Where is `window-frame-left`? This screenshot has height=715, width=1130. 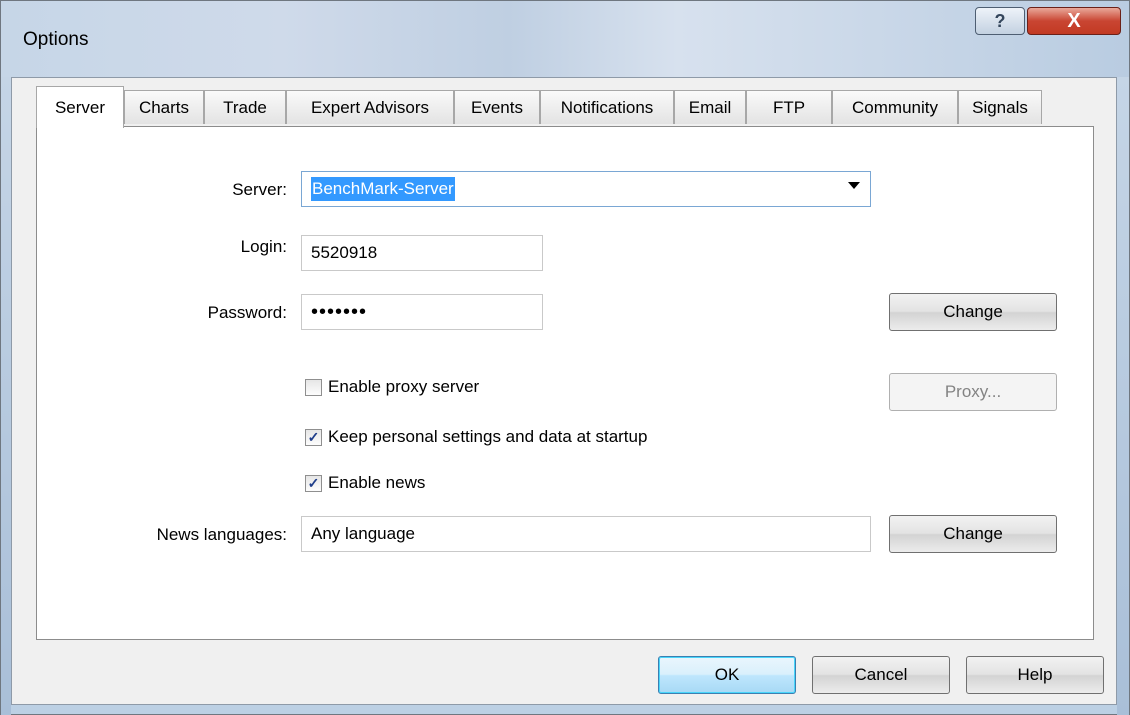
window-frame-left is located at coordinates (6, 396).